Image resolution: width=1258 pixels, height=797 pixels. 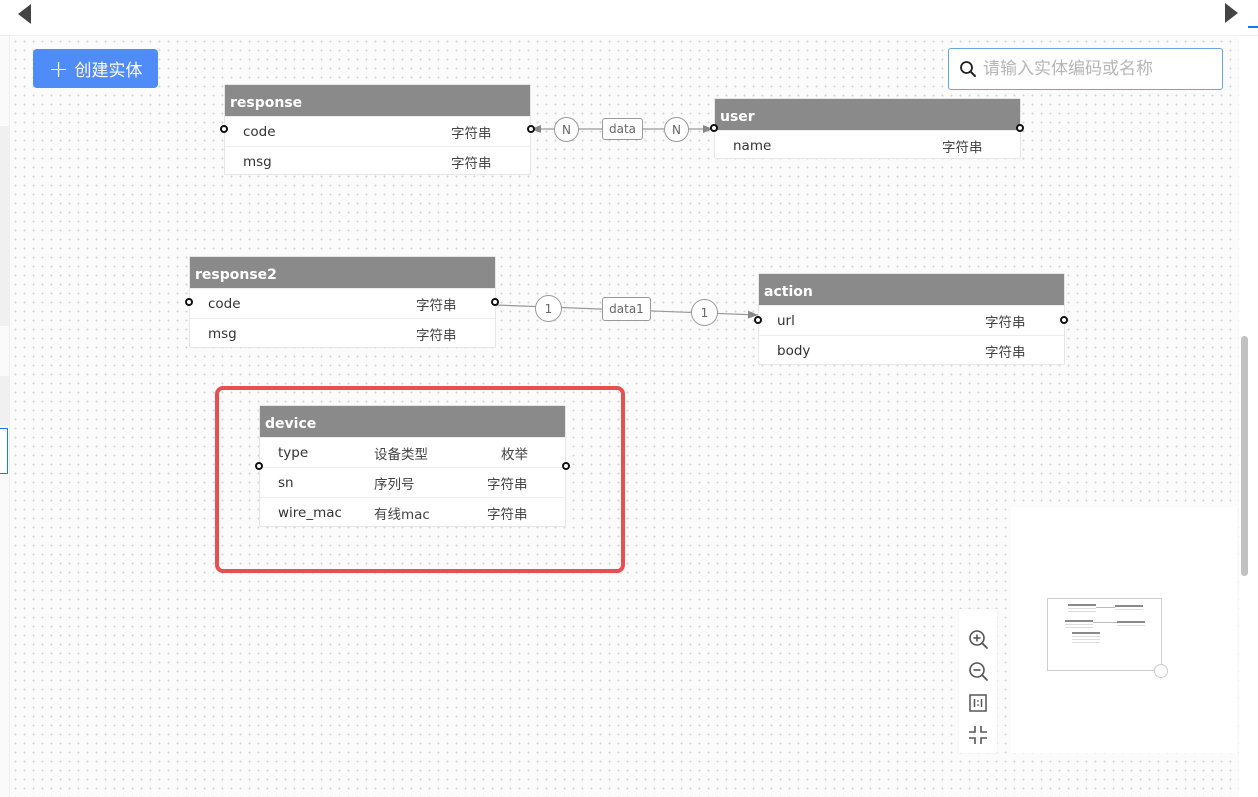 What do you see at coordinates (786, 320) in the screenshot?
I see `field-name: url` at bounding box center [786, 320].